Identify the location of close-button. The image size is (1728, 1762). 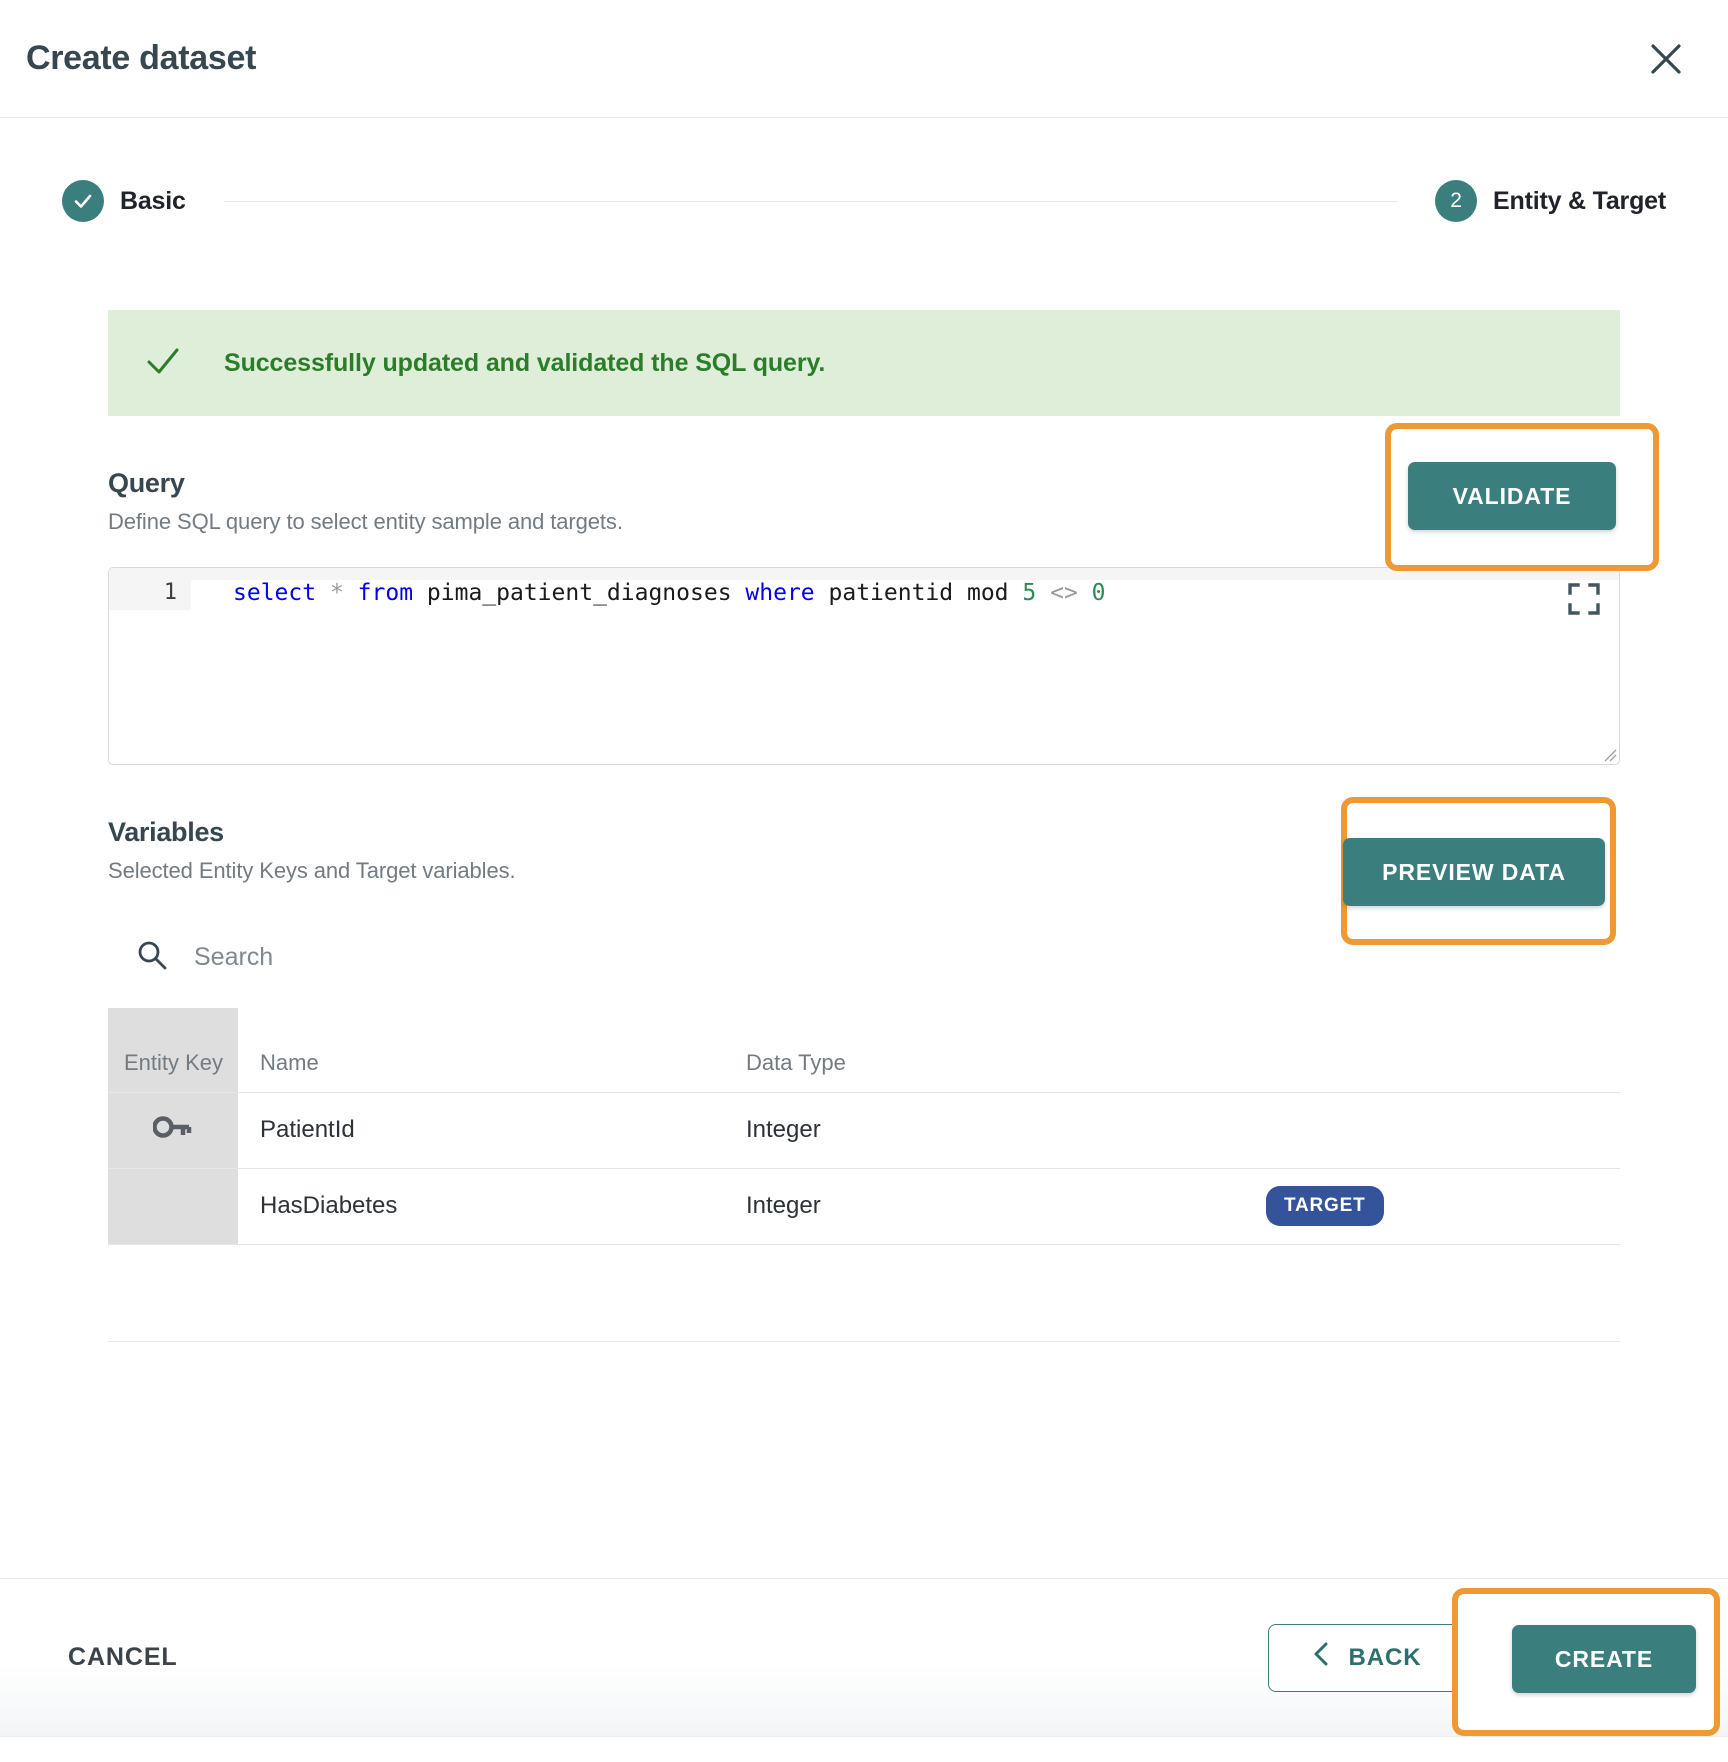
(1666, 59).